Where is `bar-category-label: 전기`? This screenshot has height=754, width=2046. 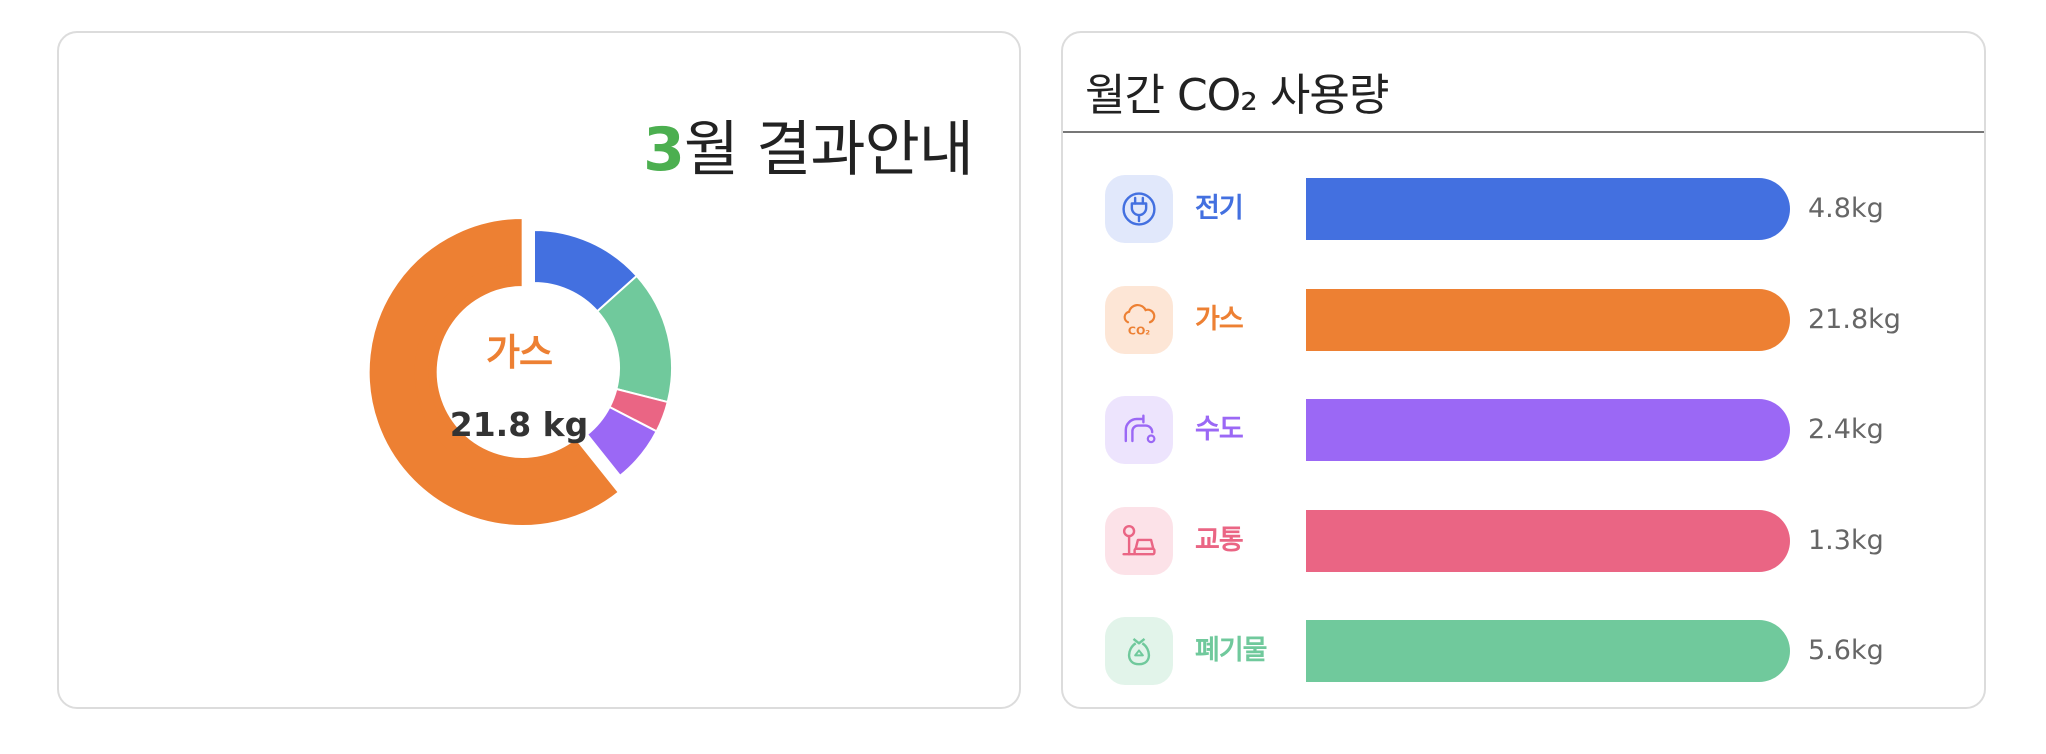 bar-category-label: 전기 is located at coordinates (1219, 208).